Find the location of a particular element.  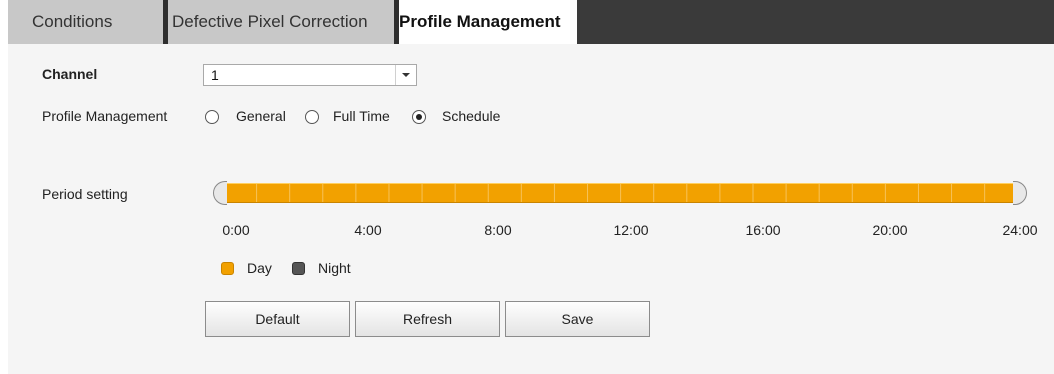

radio-full-time is located at coordinates (312, 117).